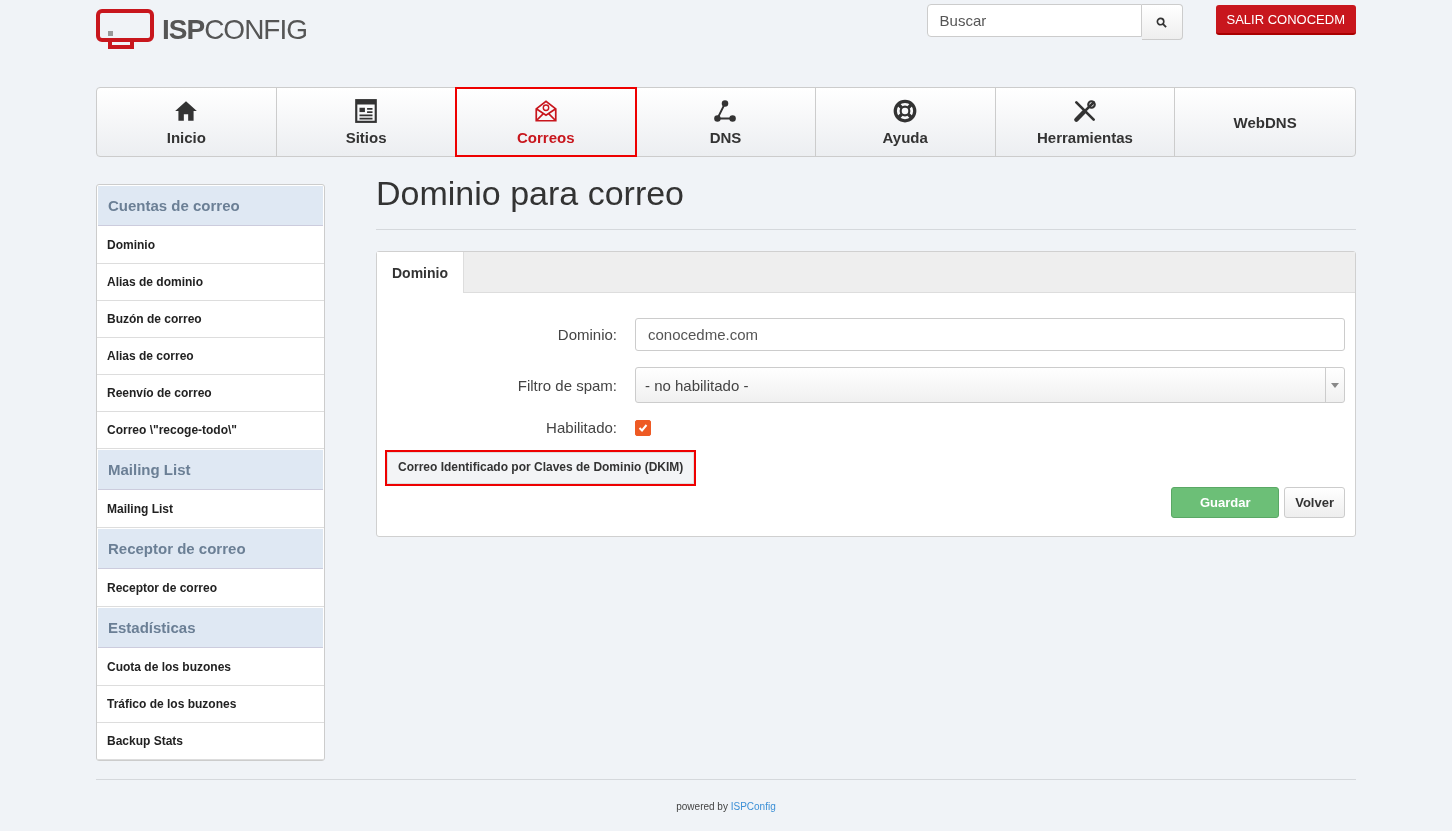 This screenshot has width=1452, height=831. Describe the element at coordinates (990, 334) in the screenshot. I see `domain-field: conocedme.com` at that location.